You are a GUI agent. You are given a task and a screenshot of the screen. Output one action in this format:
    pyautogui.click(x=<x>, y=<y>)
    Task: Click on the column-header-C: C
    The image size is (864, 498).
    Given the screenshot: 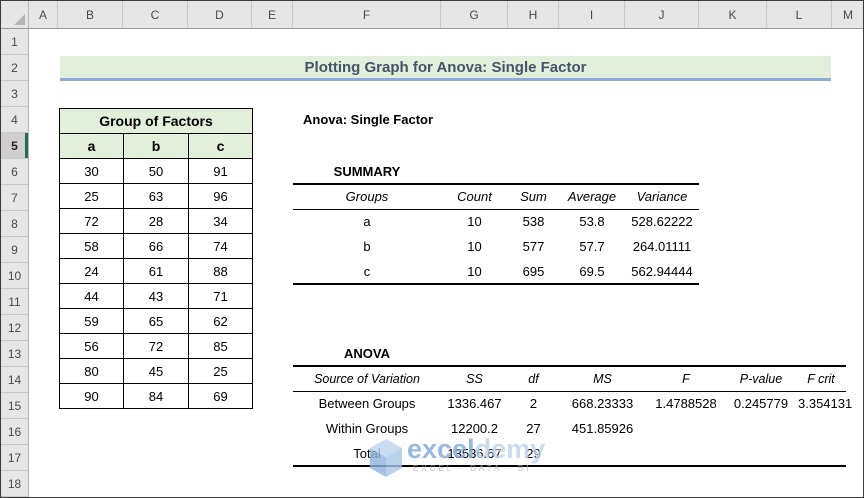 What is the action you would take?
    pyautogui.click(x=155, y=14)
    